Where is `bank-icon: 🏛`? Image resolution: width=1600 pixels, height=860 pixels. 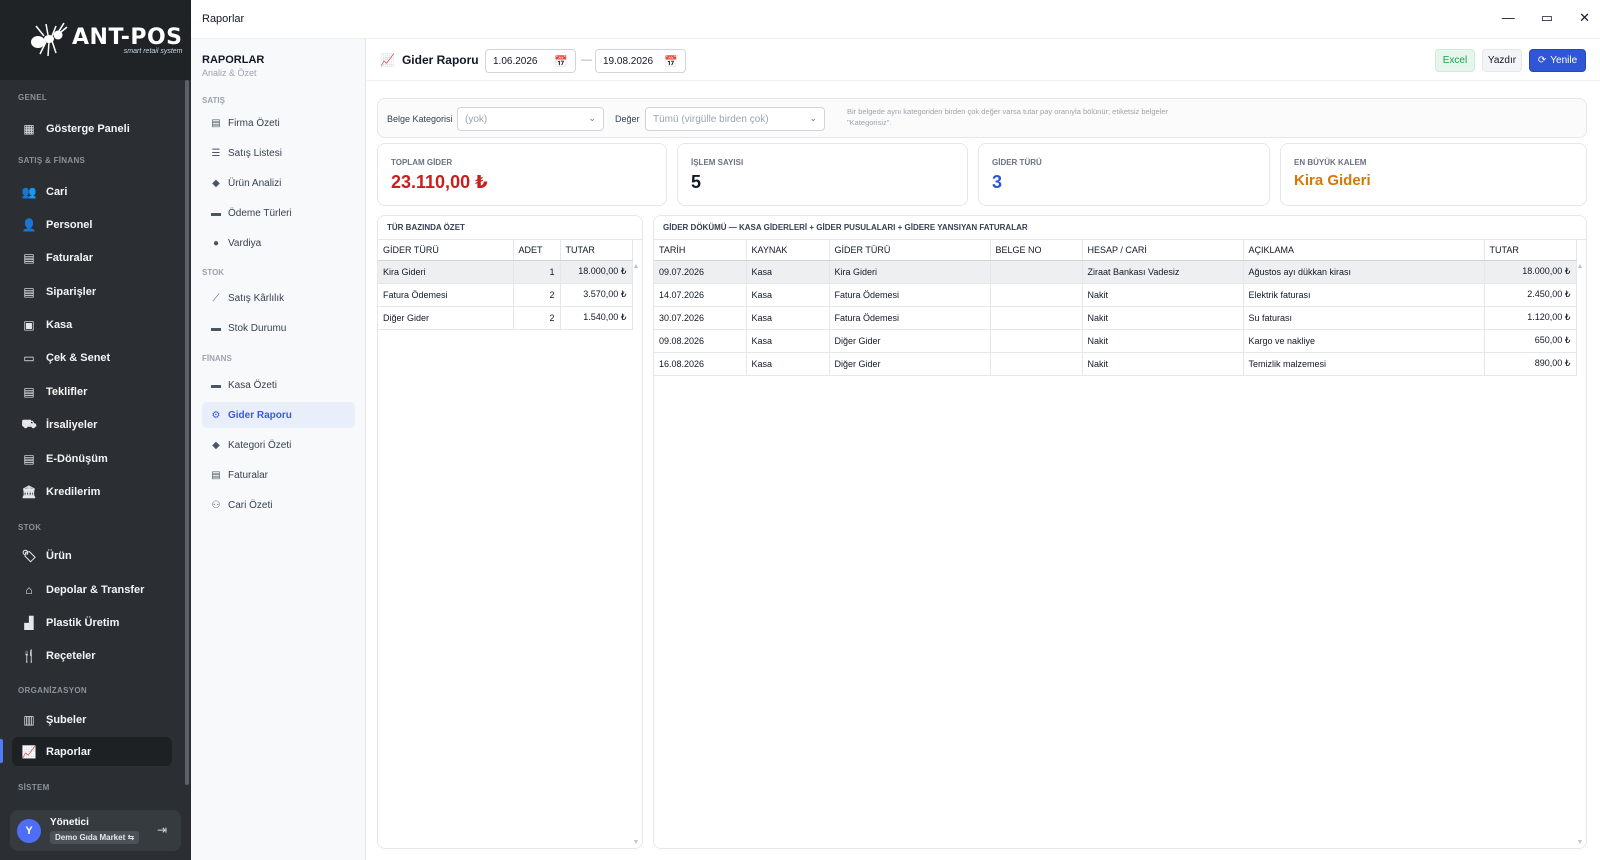
bank-icon: 🏛 is located at coordinates (29, 491).